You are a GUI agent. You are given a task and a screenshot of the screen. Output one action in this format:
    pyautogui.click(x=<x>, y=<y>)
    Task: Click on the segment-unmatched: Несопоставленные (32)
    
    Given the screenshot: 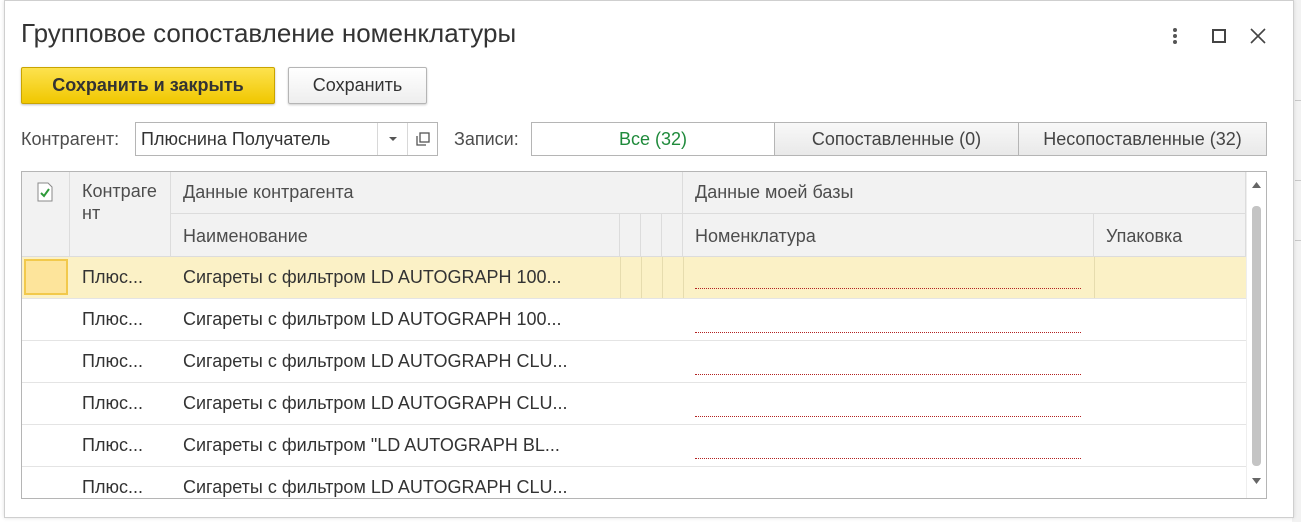 What is the action you would take?
    pyautogui.click(x=1142, y=139)
    